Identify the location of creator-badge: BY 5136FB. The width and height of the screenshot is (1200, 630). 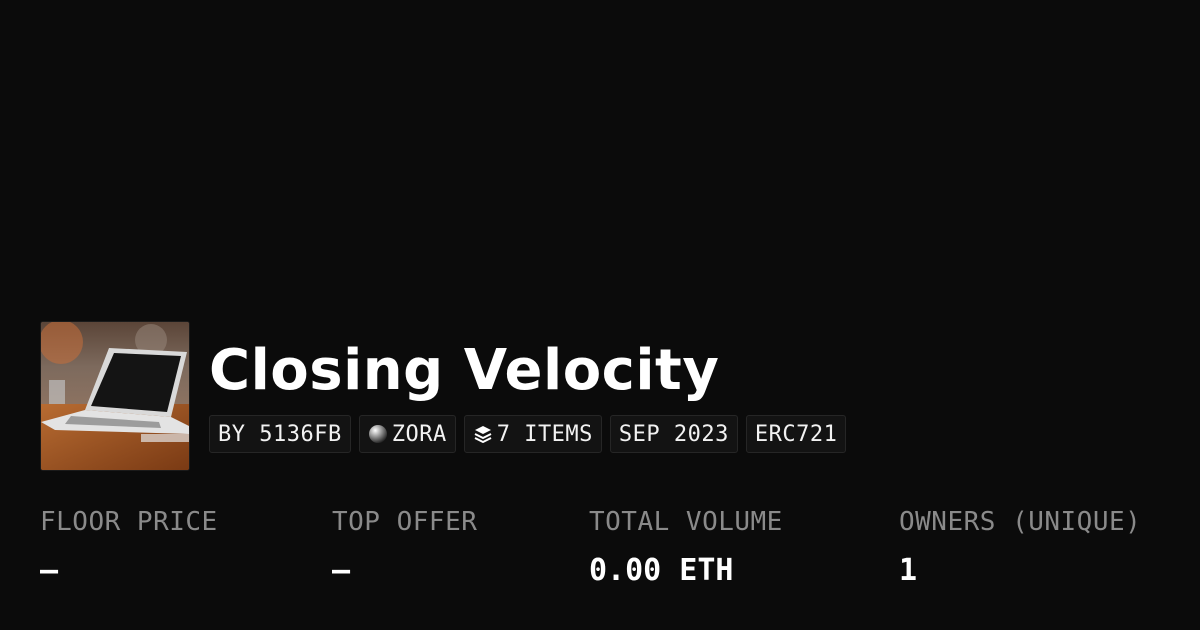
(280, 434).